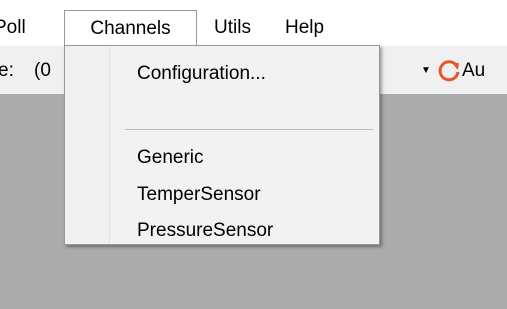 The height and width of the screenshot is (309, 507). What do you see at coordinates (426, 70) in the screenshot?
I see `dropdown-arrow-icon: ▼` at bounding box center [426, 70].